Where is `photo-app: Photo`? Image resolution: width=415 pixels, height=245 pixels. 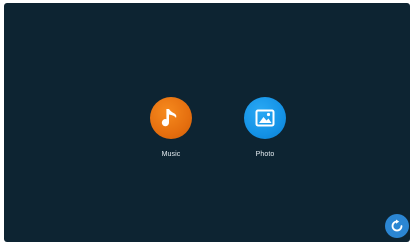 photo-app: Photo is located at coordinates (265, 127).